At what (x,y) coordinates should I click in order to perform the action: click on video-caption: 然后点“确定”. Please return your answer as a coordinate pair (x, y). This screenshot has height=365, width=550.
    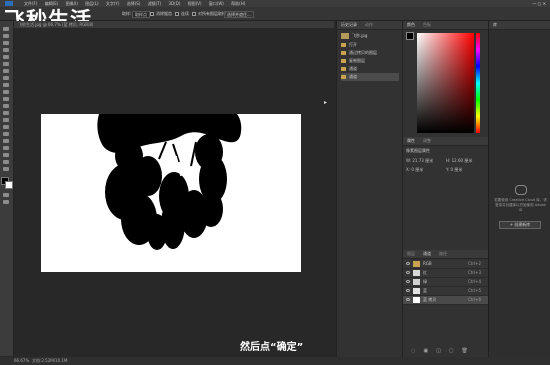
    Looking at the image, I should click on (272, 347).